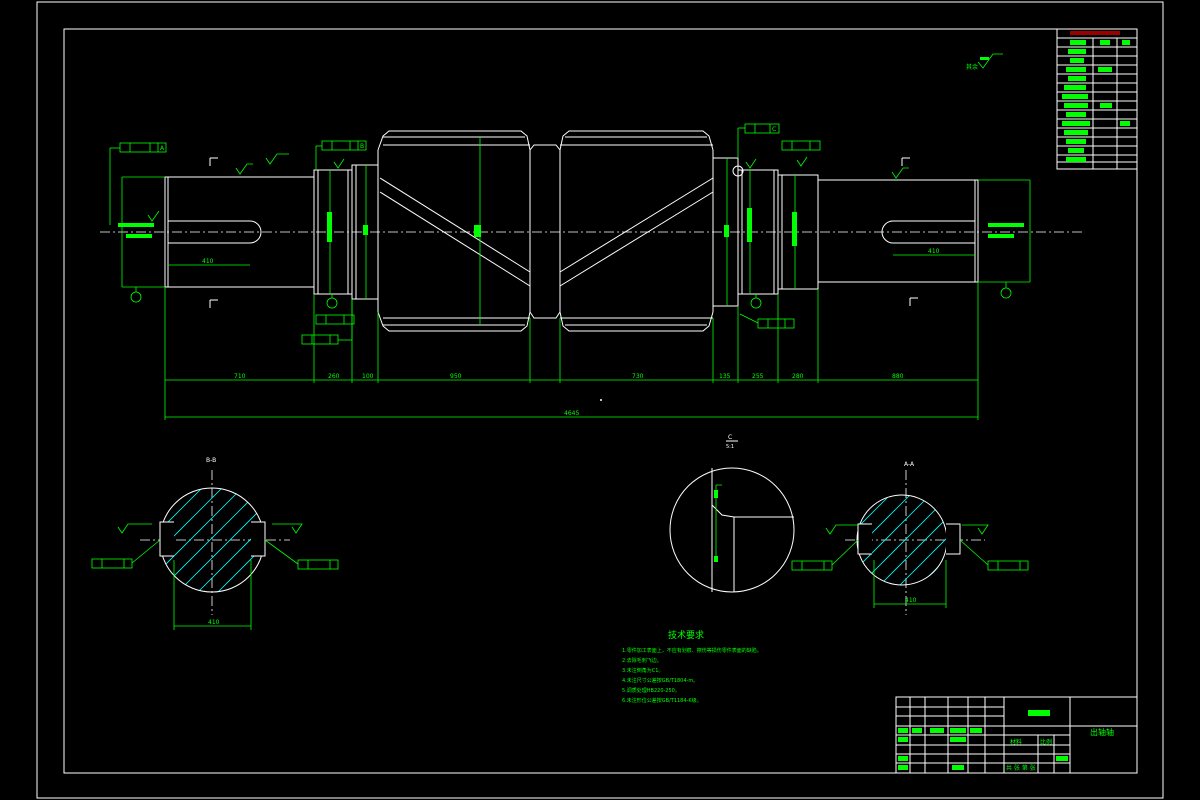 This screenshot has width=1200, height=800. What do you see at coordinates (774, 129) in the screenshot?
I see `datum-c-label: C` at bounding box center [774, 129].